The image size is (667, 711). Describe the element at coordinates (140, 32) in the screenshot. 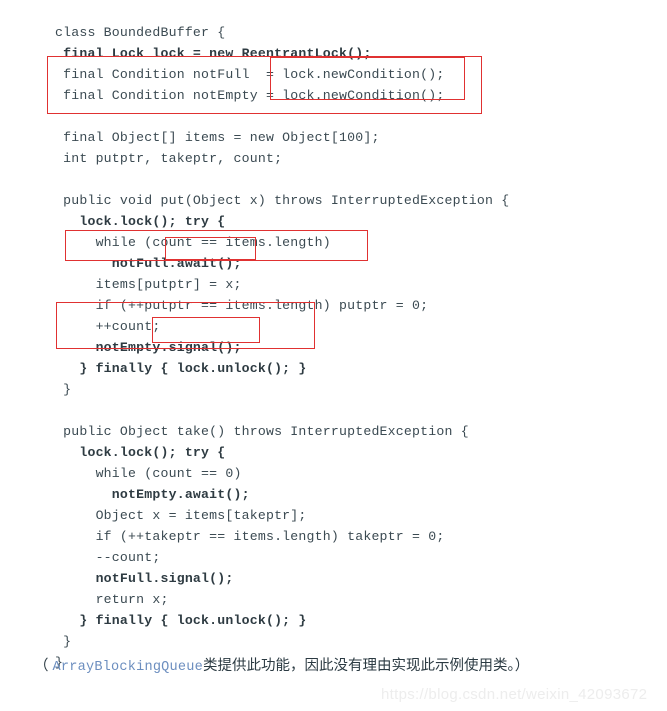

I see `code-line: class BoundedBuffer {` at that location.